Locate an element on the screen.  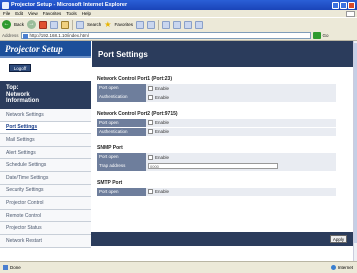
discuss-icon is located at coordinates (198, 24).